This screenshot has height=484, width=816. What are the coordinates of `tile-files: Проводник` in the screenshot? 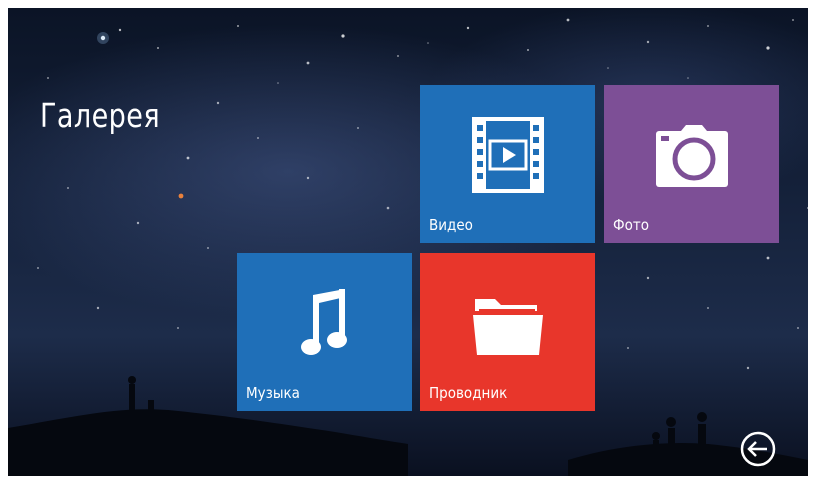 It's located at (507, 332).